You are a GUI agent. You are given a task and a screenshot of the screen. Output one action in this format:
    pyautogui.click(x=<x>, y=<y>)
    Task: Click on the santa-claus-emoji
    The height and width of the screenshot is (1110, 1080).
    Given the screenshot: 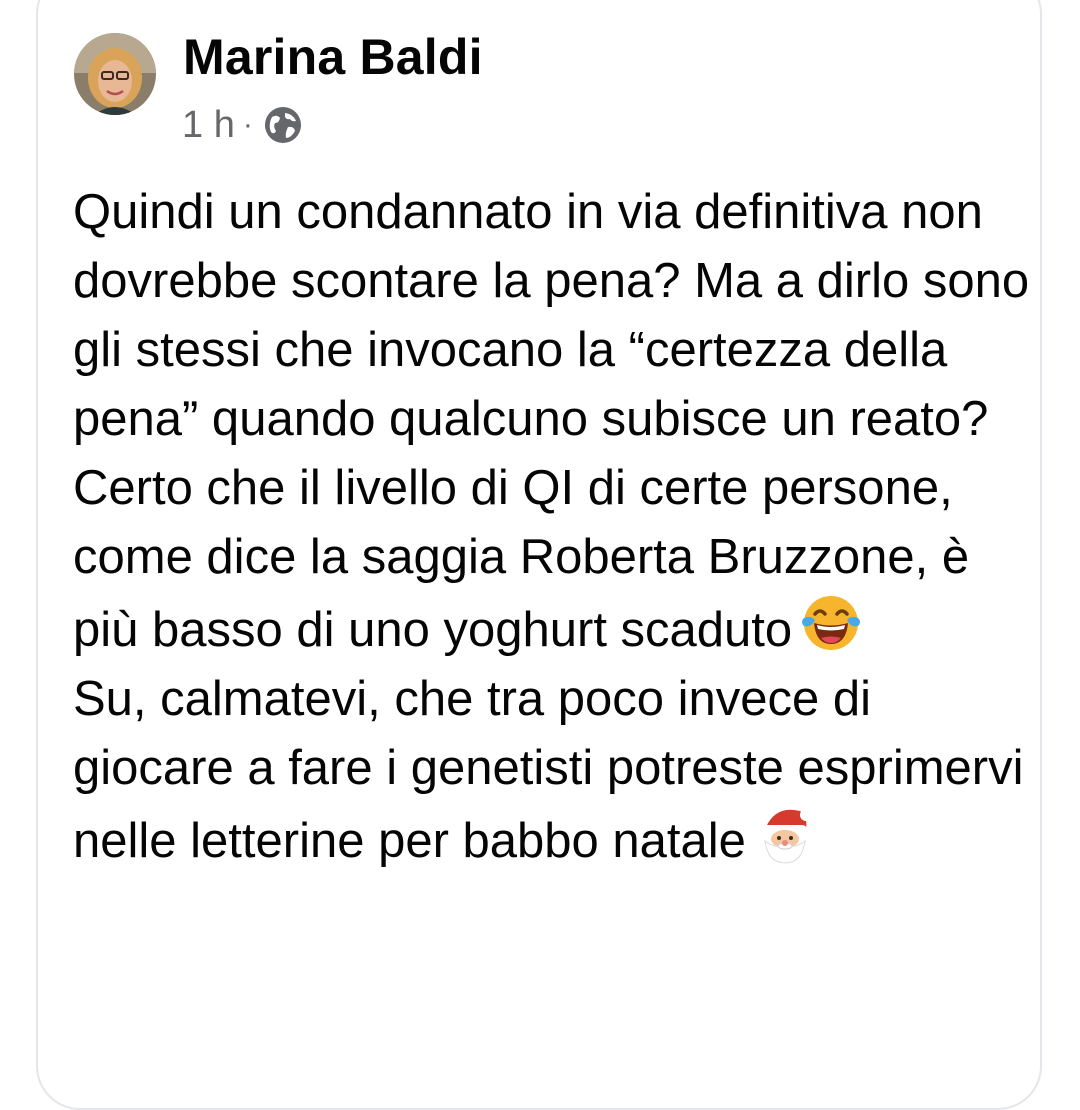 What is the action you would take?
    pyautogui.click(x=785, y=834)
    